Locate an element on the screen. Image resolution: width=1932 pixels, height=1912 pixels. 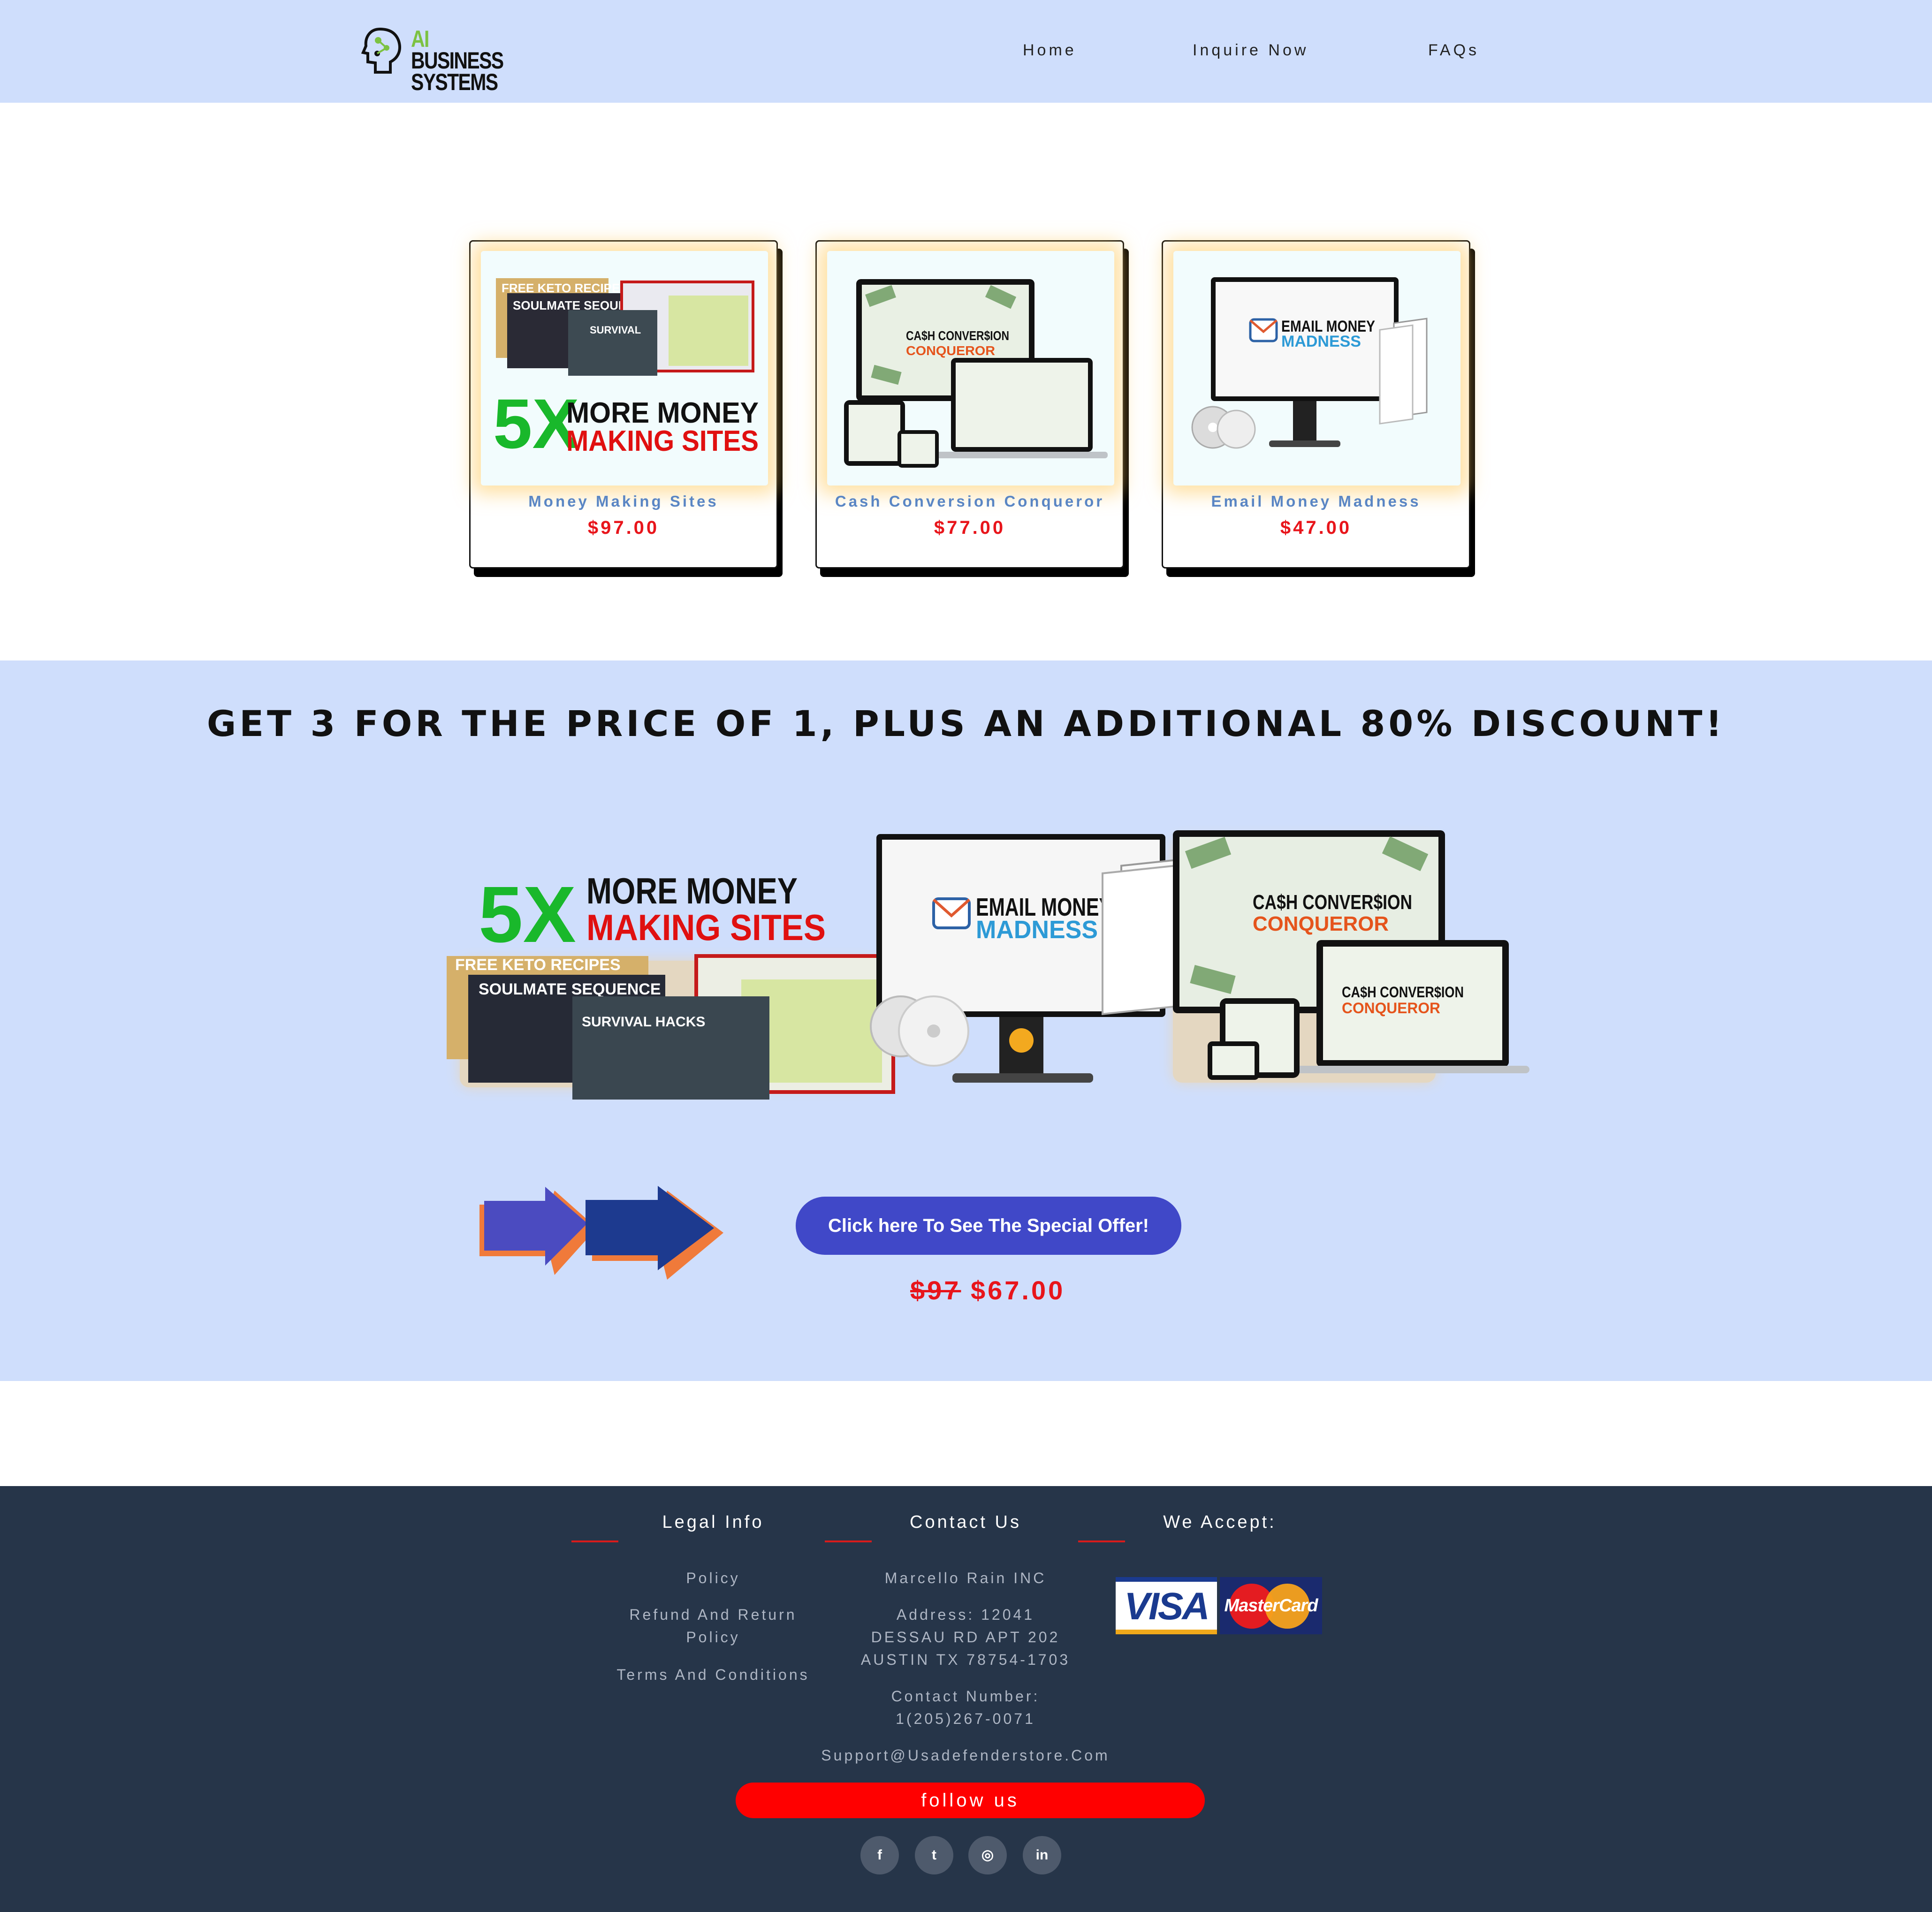
nav-faqs: FAQs is located at coordinates (1453, 50).